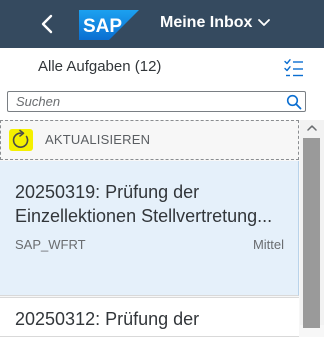 The height and width of the screenshot is (337, 324). What do you see at coordinates (107, 319) in the screenshot?
I see `task-title: 20250312: Prüfung der` at bounding box center [107, 319].